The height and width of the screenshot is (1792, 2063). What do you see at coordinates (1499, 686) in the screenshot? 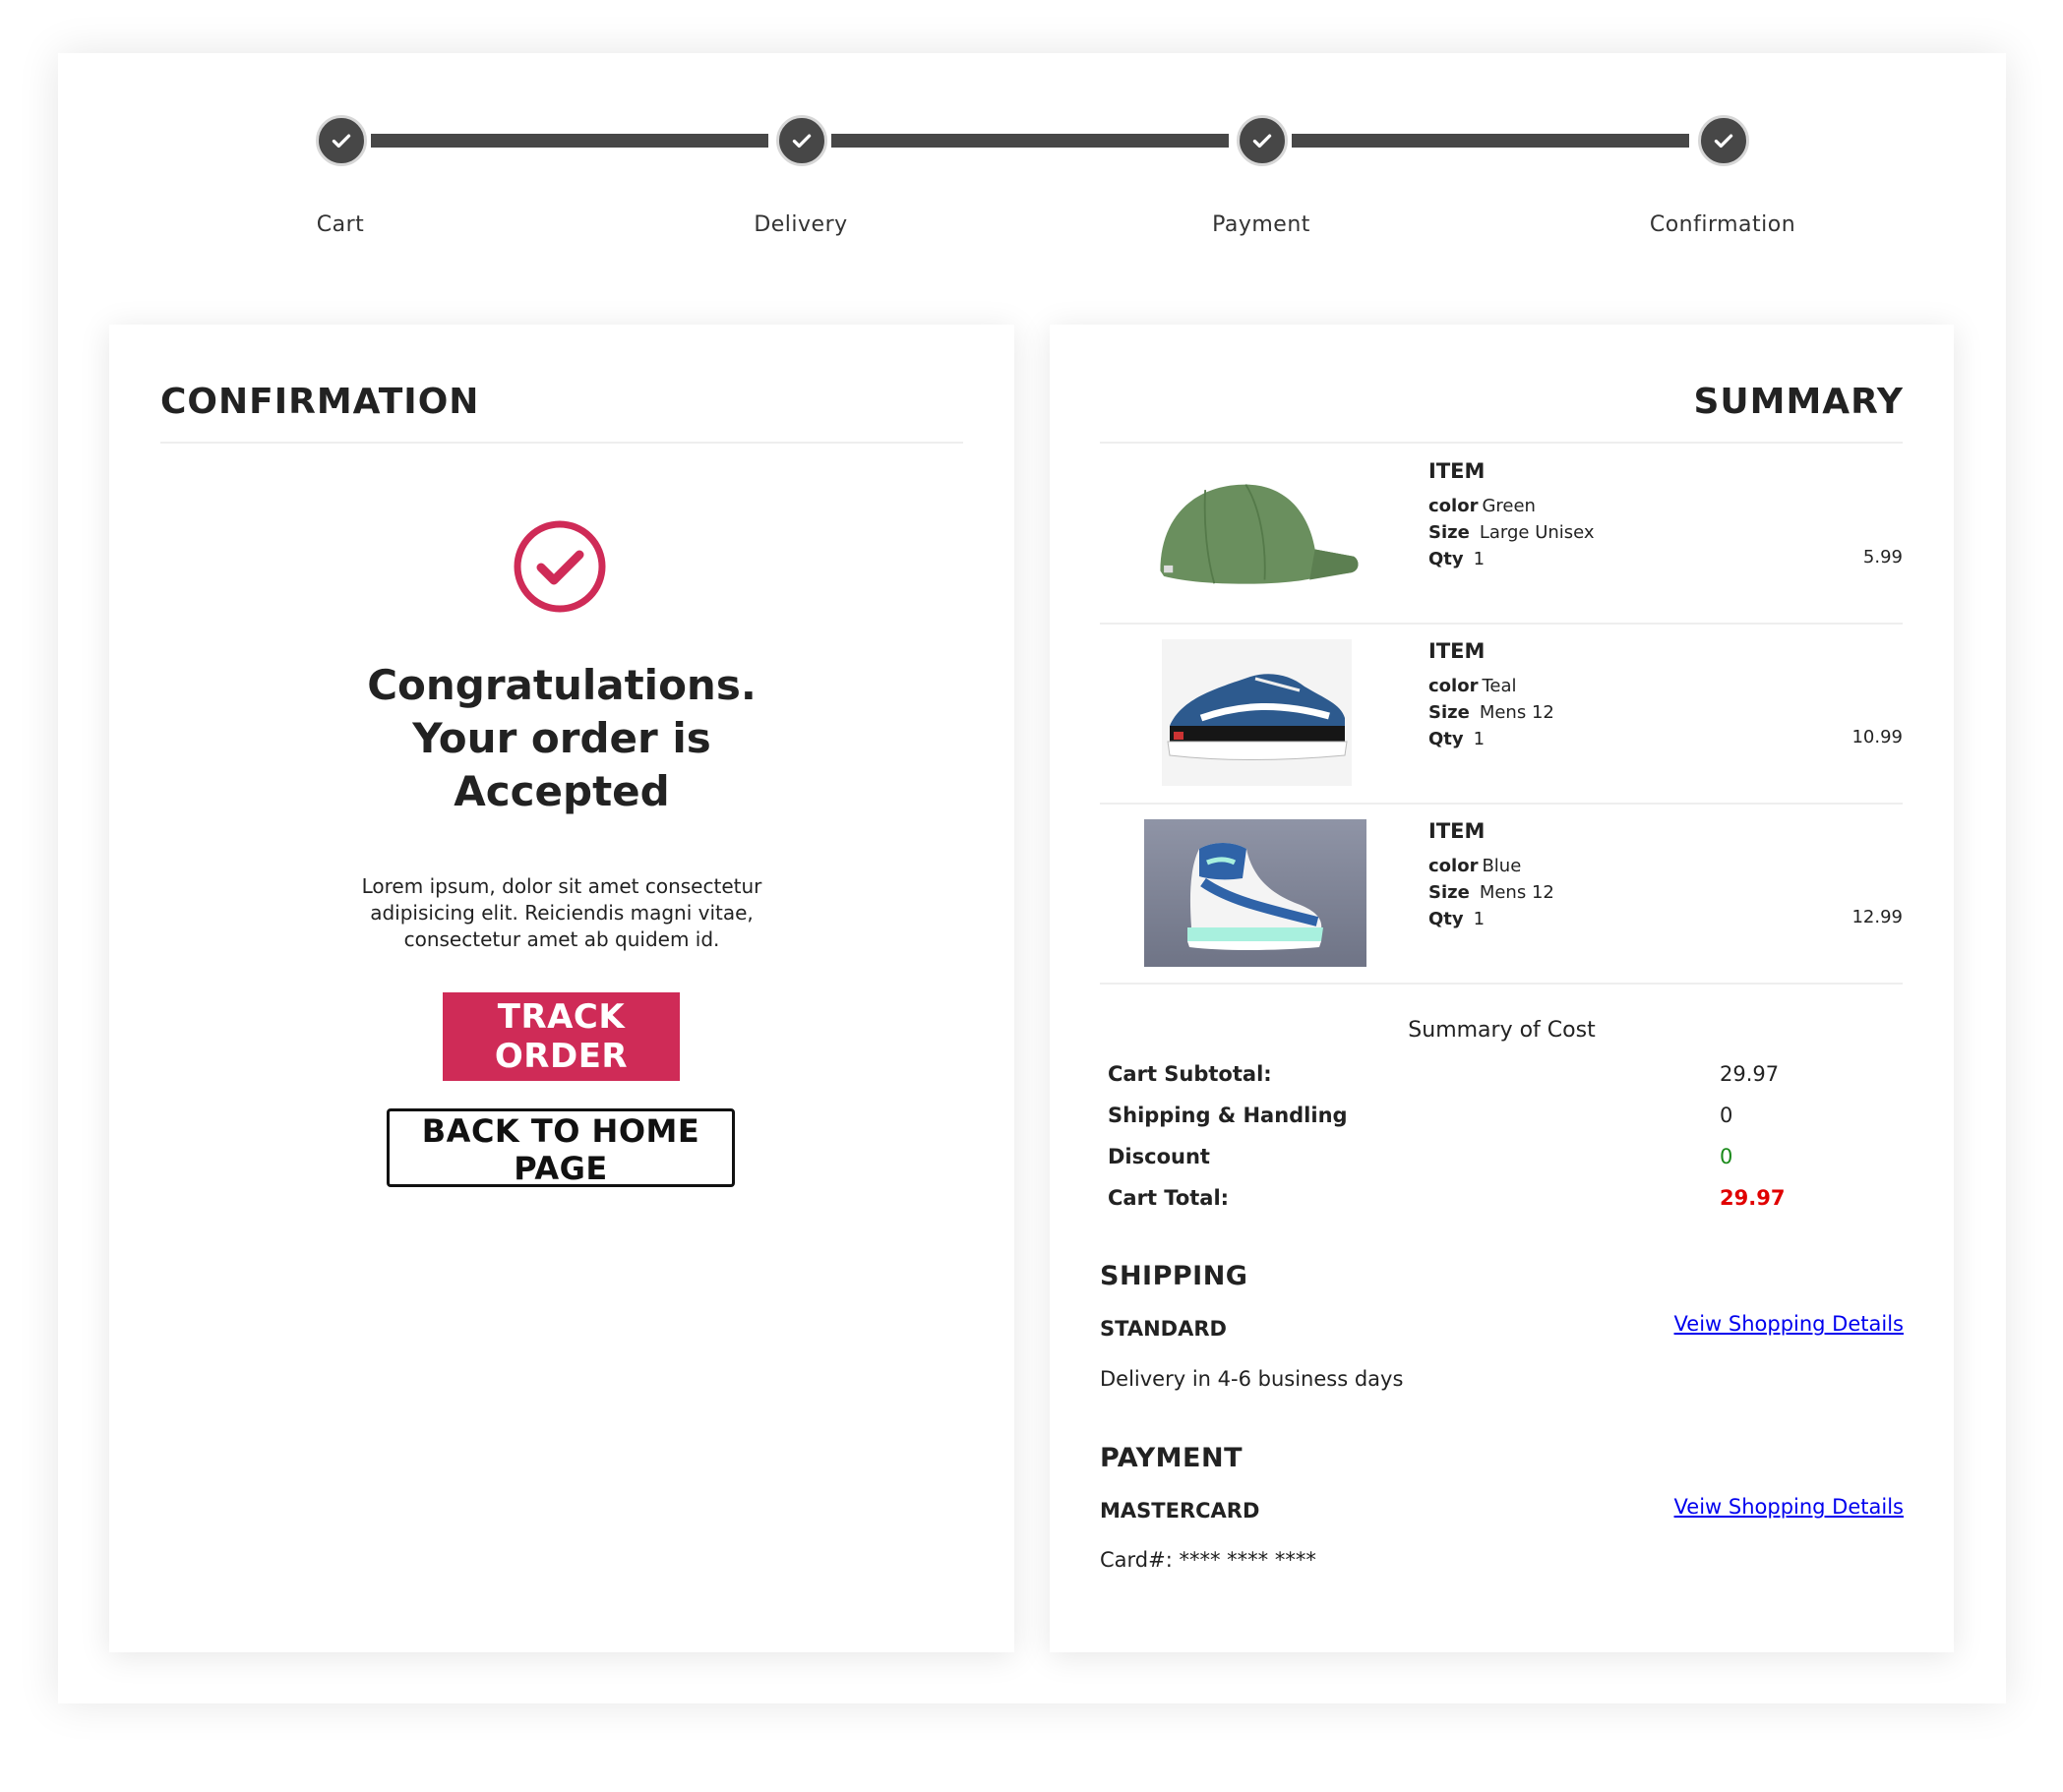
I see `item-color: Teal` at bounding box center [1499, 686].